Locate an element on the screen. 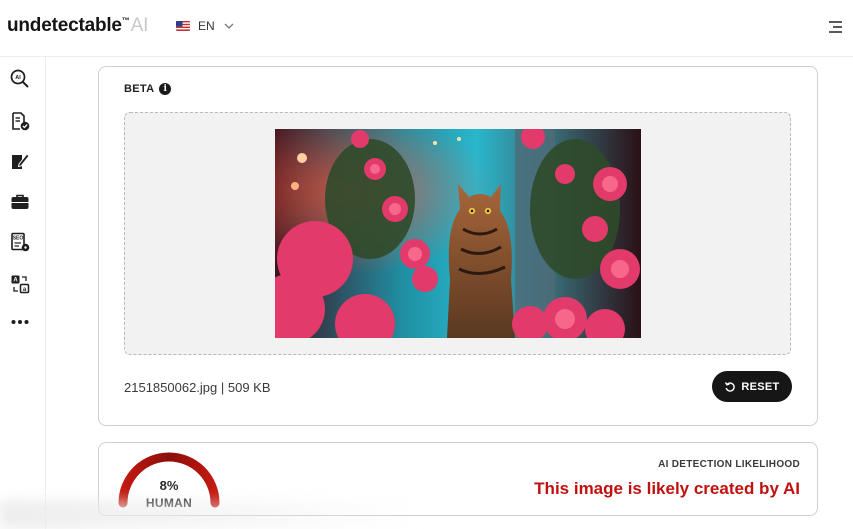 The height and width of the screenshot is (529, 853). sidebar: AI SEO A a is located at coordinates (23, 293).